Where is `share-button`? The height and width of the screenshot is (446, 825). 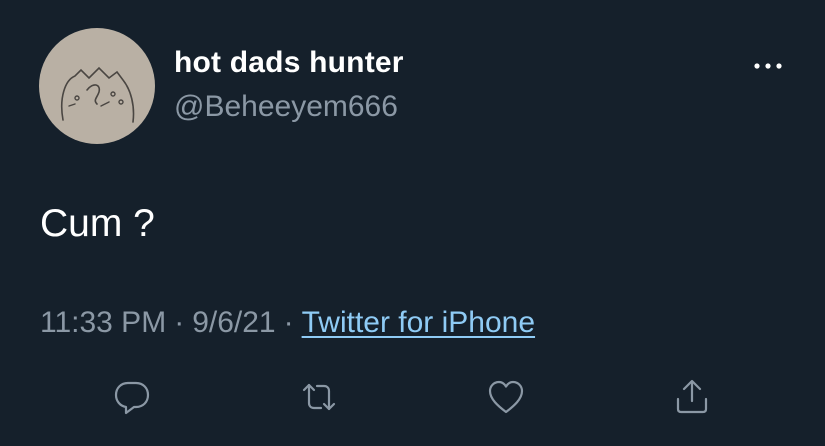
share-button is located at coordinates (692, 397).